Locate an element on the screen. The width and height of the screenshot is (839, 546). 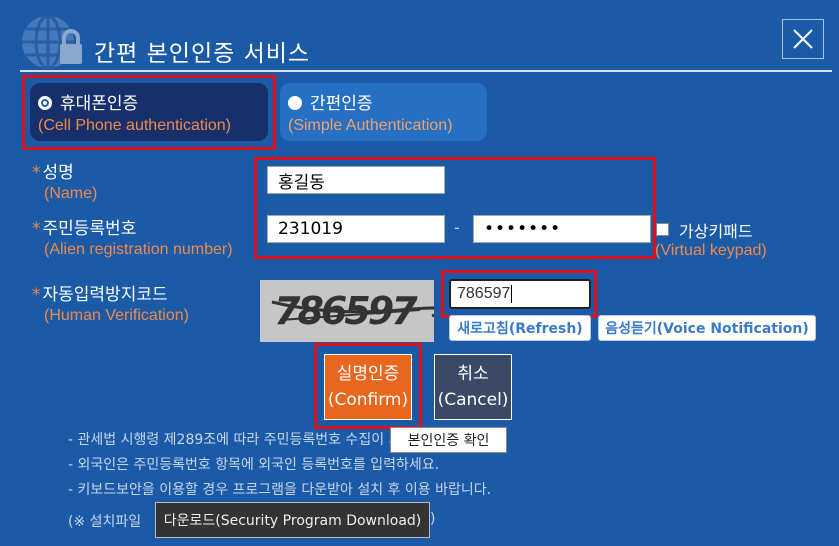
registration-label-group: * 주민등록번호 (Alien registration number) is located at coordinates (132, 236).